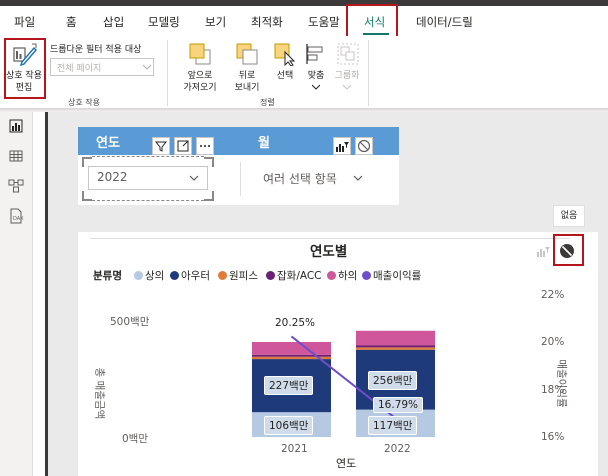 This screenshot has width=608, height=476. What do you see at coordinates (397, 449) in the screenshot?
I see `x-tick: 2022` at bounding box center [397, 449].